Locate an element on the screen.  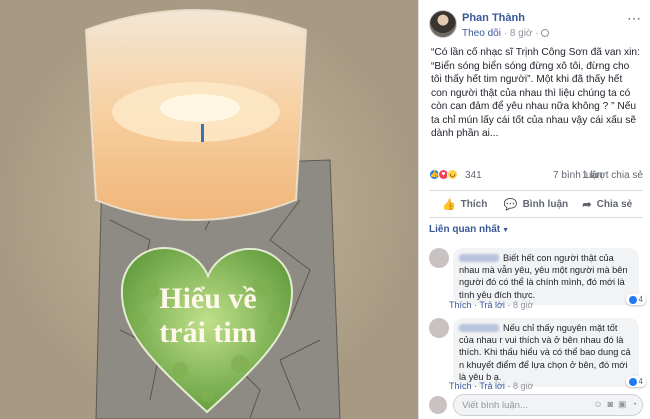
comment-button-label: Bình luận is located at coordinates (545, 204).